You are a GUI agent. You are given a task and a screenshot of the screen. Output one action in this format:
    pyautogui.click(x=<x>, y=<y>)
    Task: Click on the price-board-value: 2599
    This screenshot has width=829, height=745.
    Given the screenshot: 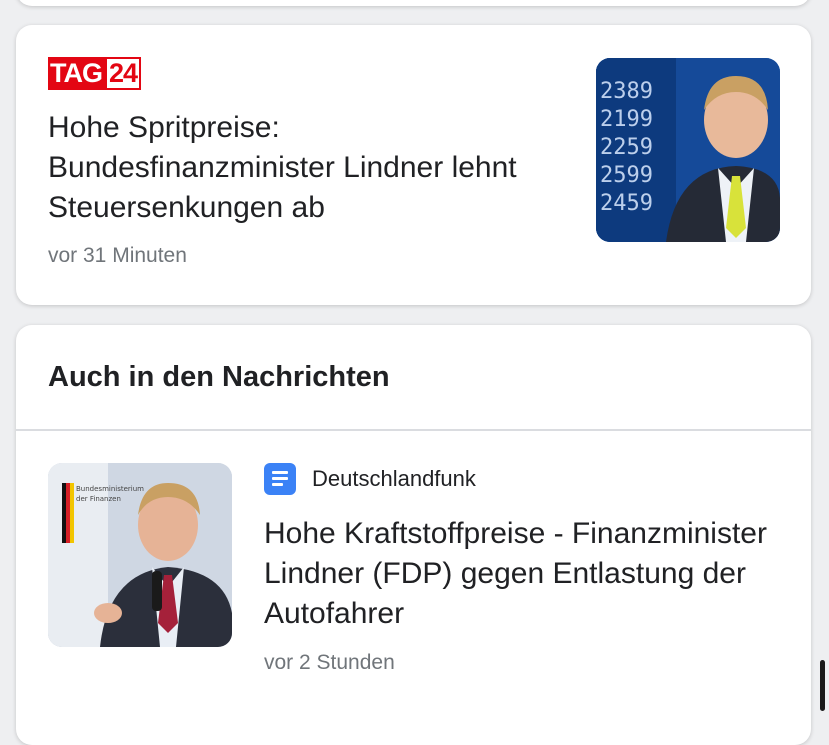 What is the action you would take?
    pyautogui.click(x=626, y=175)
    